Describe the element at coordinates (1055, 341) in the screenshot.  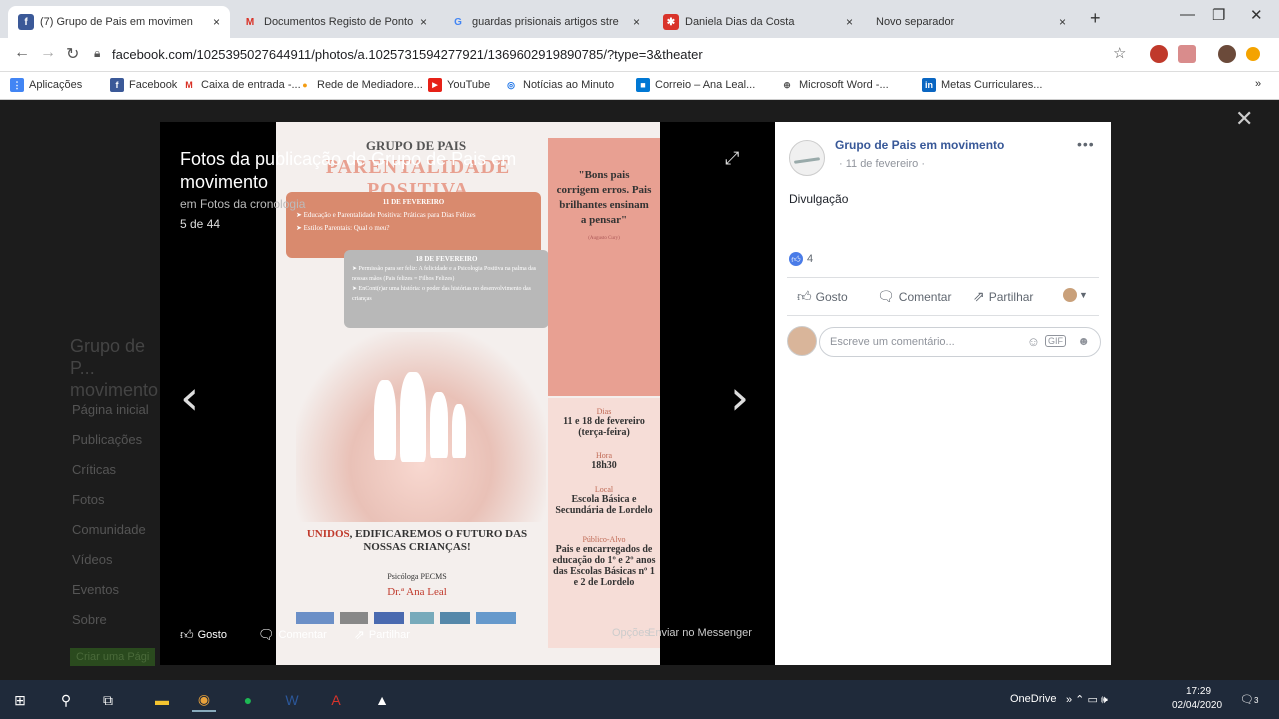
I see `gif-icon: GIF` at that location.